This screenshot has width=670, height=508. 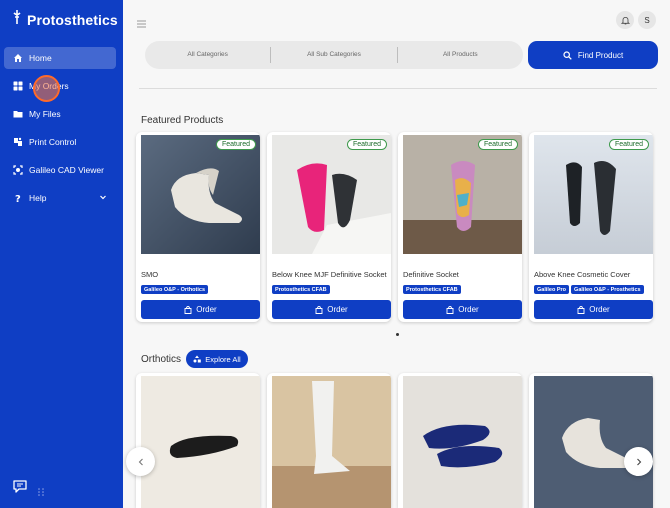 I want to click on explore-all-label: Explore All, so click(x=223, y=359).